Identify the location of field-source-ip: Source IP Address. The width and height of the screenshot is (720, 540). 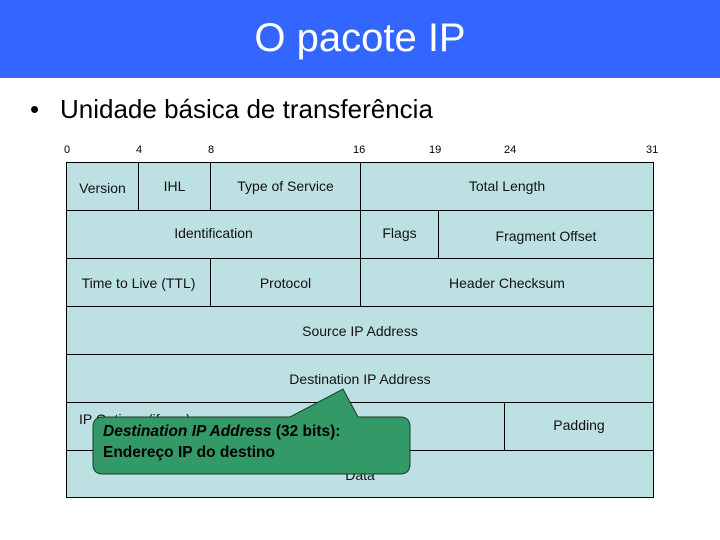
(360, 330).